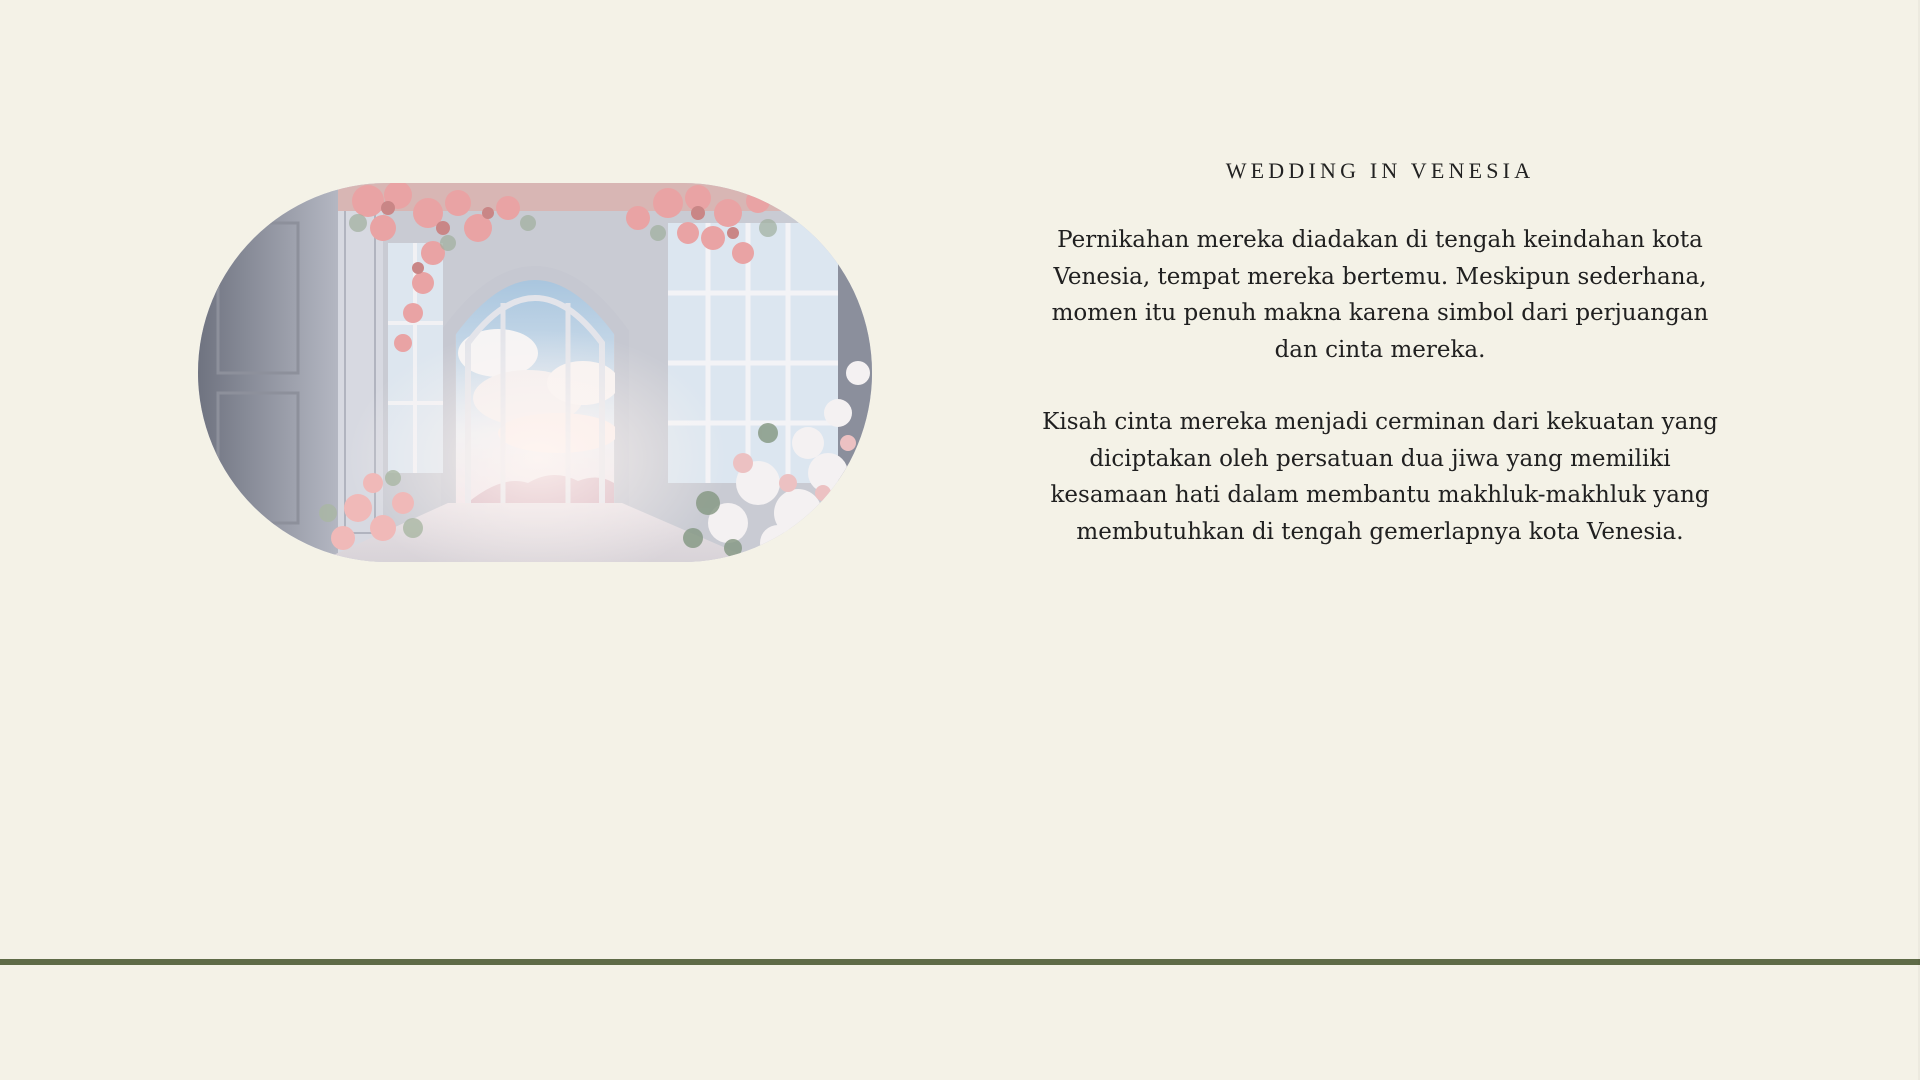  I want to click on section-title: WEDDING IN VENESIA, so click(1380, 170).